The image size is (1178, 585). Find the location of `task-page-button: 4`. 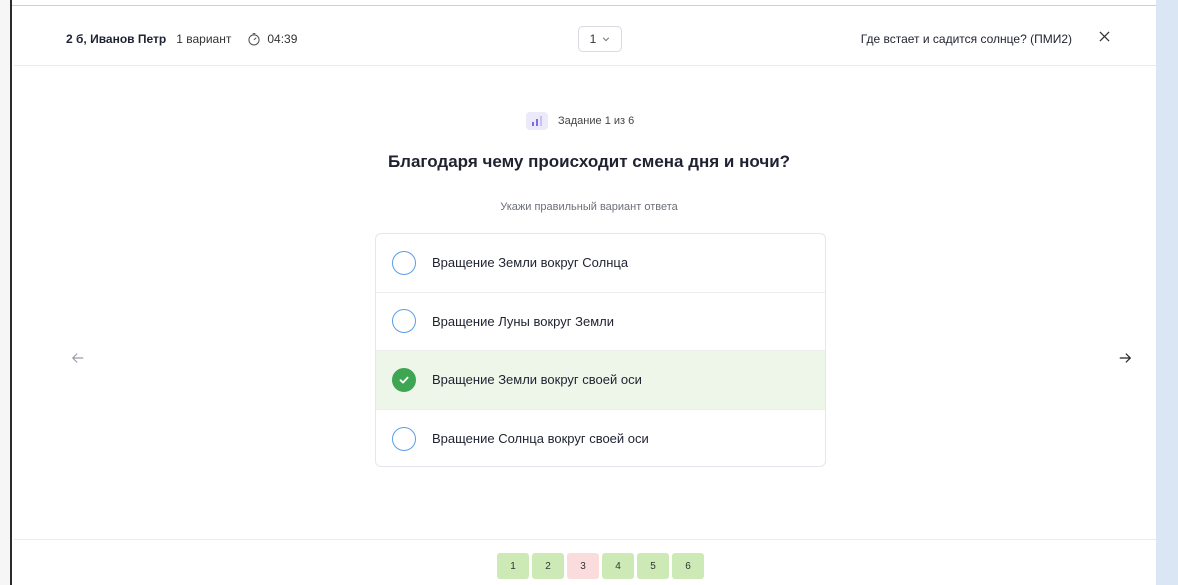

task-page-button: 4 is located at coordinates (618, 566).